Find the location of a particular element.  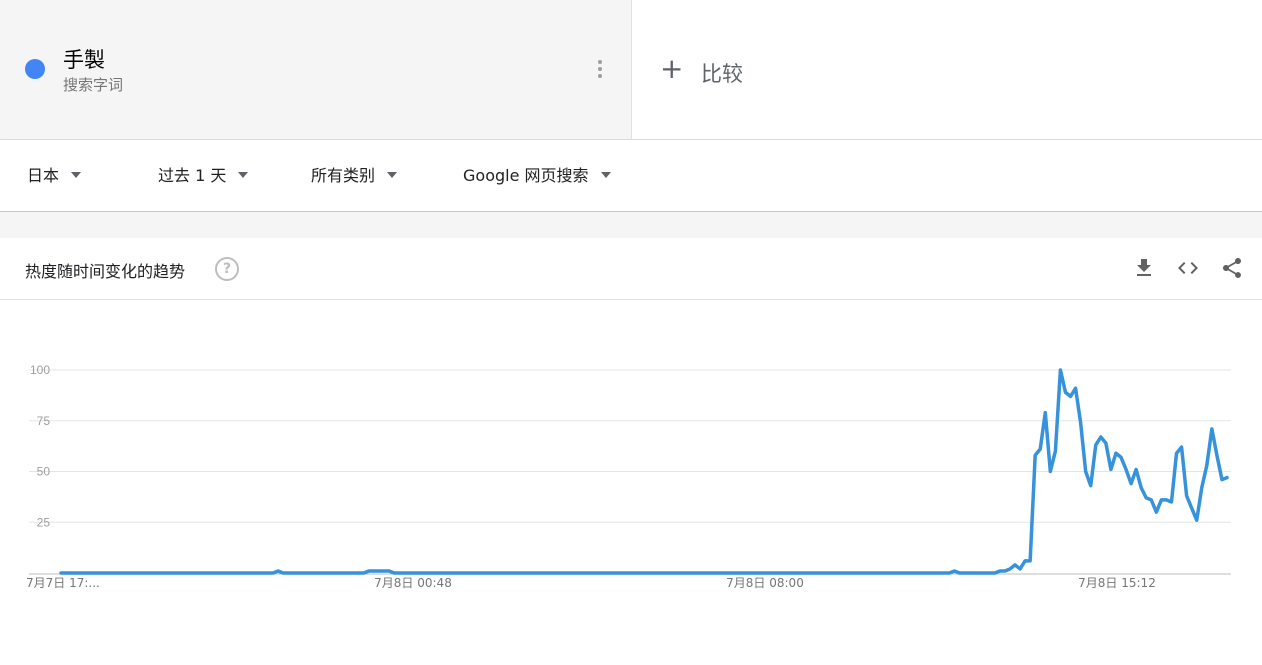

term-type-label: 搜索字词 is located at coordinates (93, 85).